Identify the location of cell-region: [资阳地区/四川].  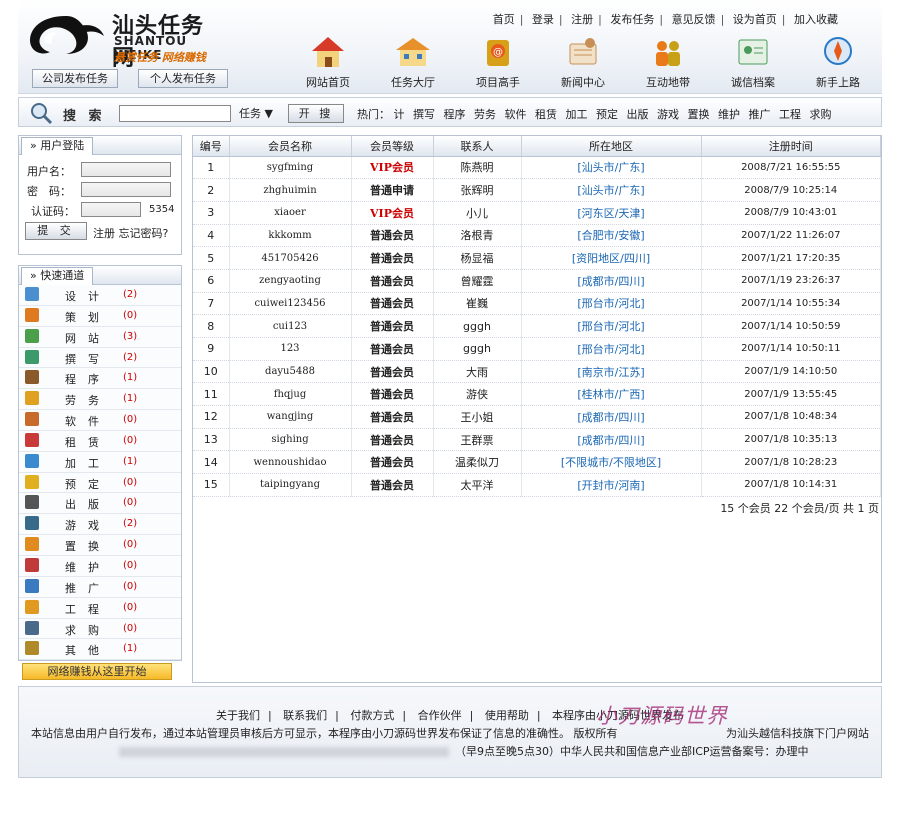
(611, 258).